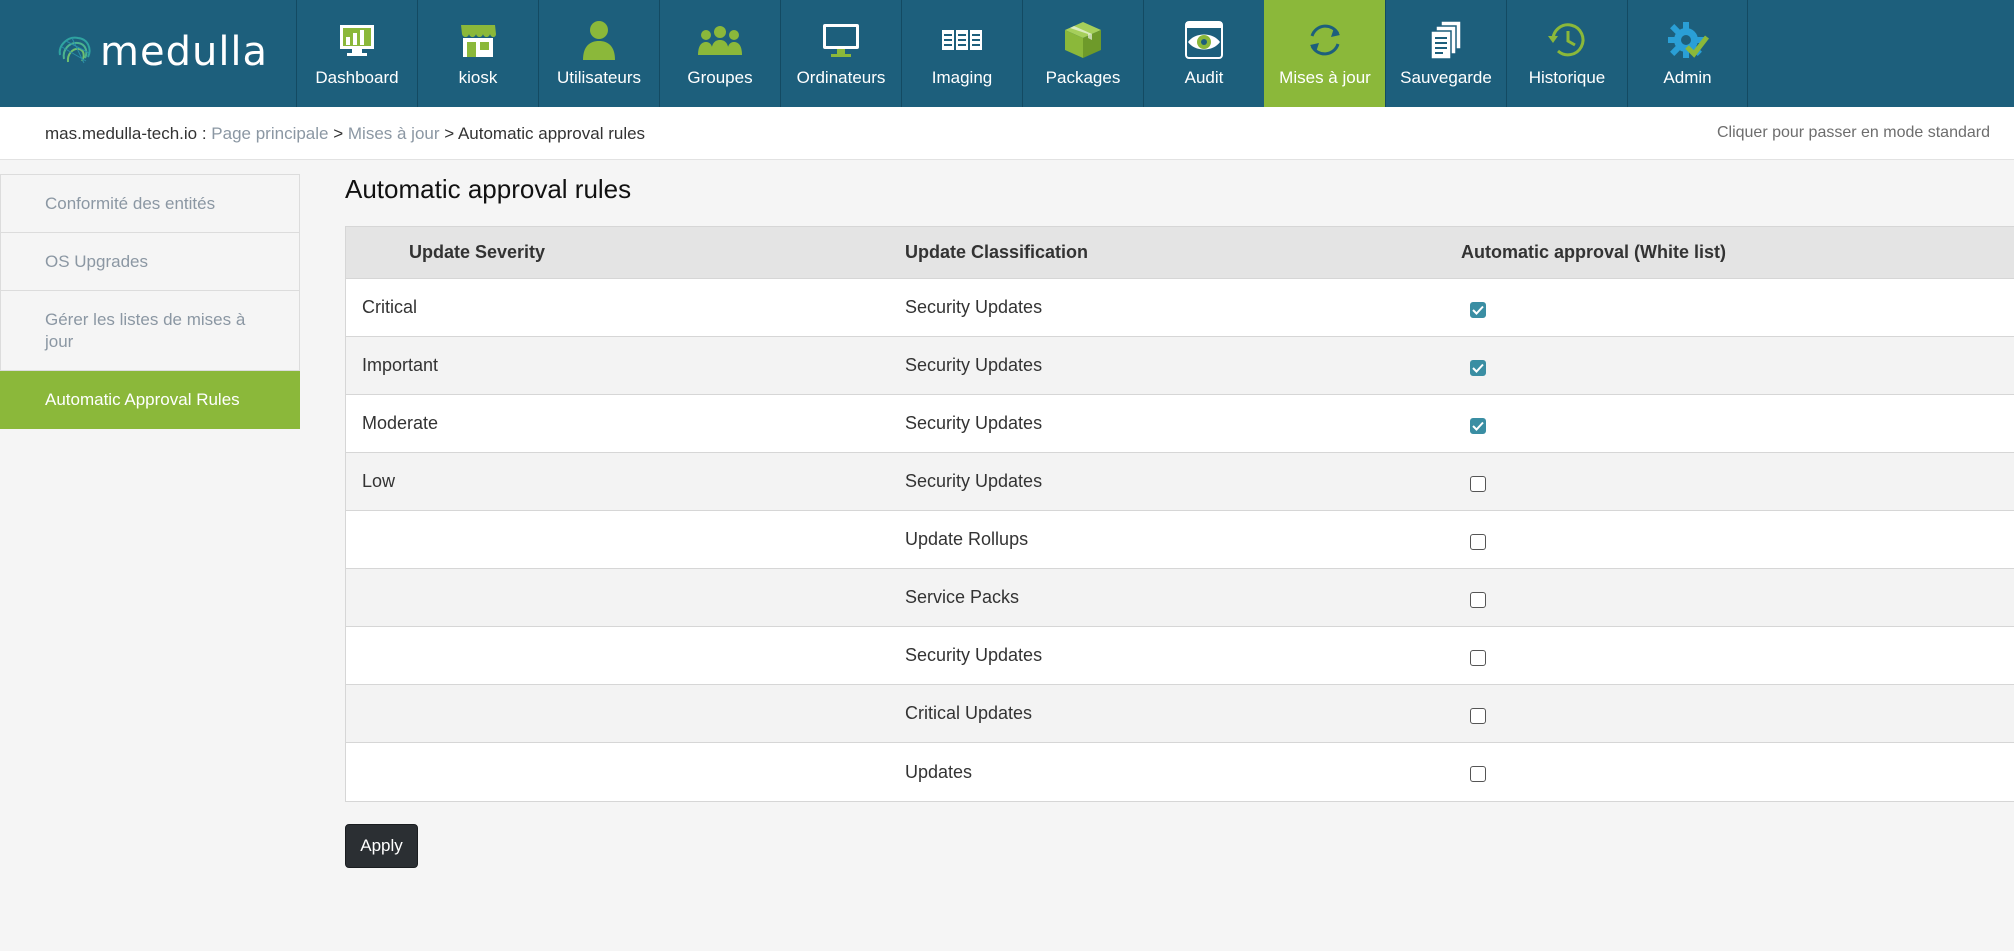 The width and height of the screenshot is (2014, 951). Describe the element at coordinates (1325, 77) in the screenshot. I see `nav-label: Mises à jour` at that location.